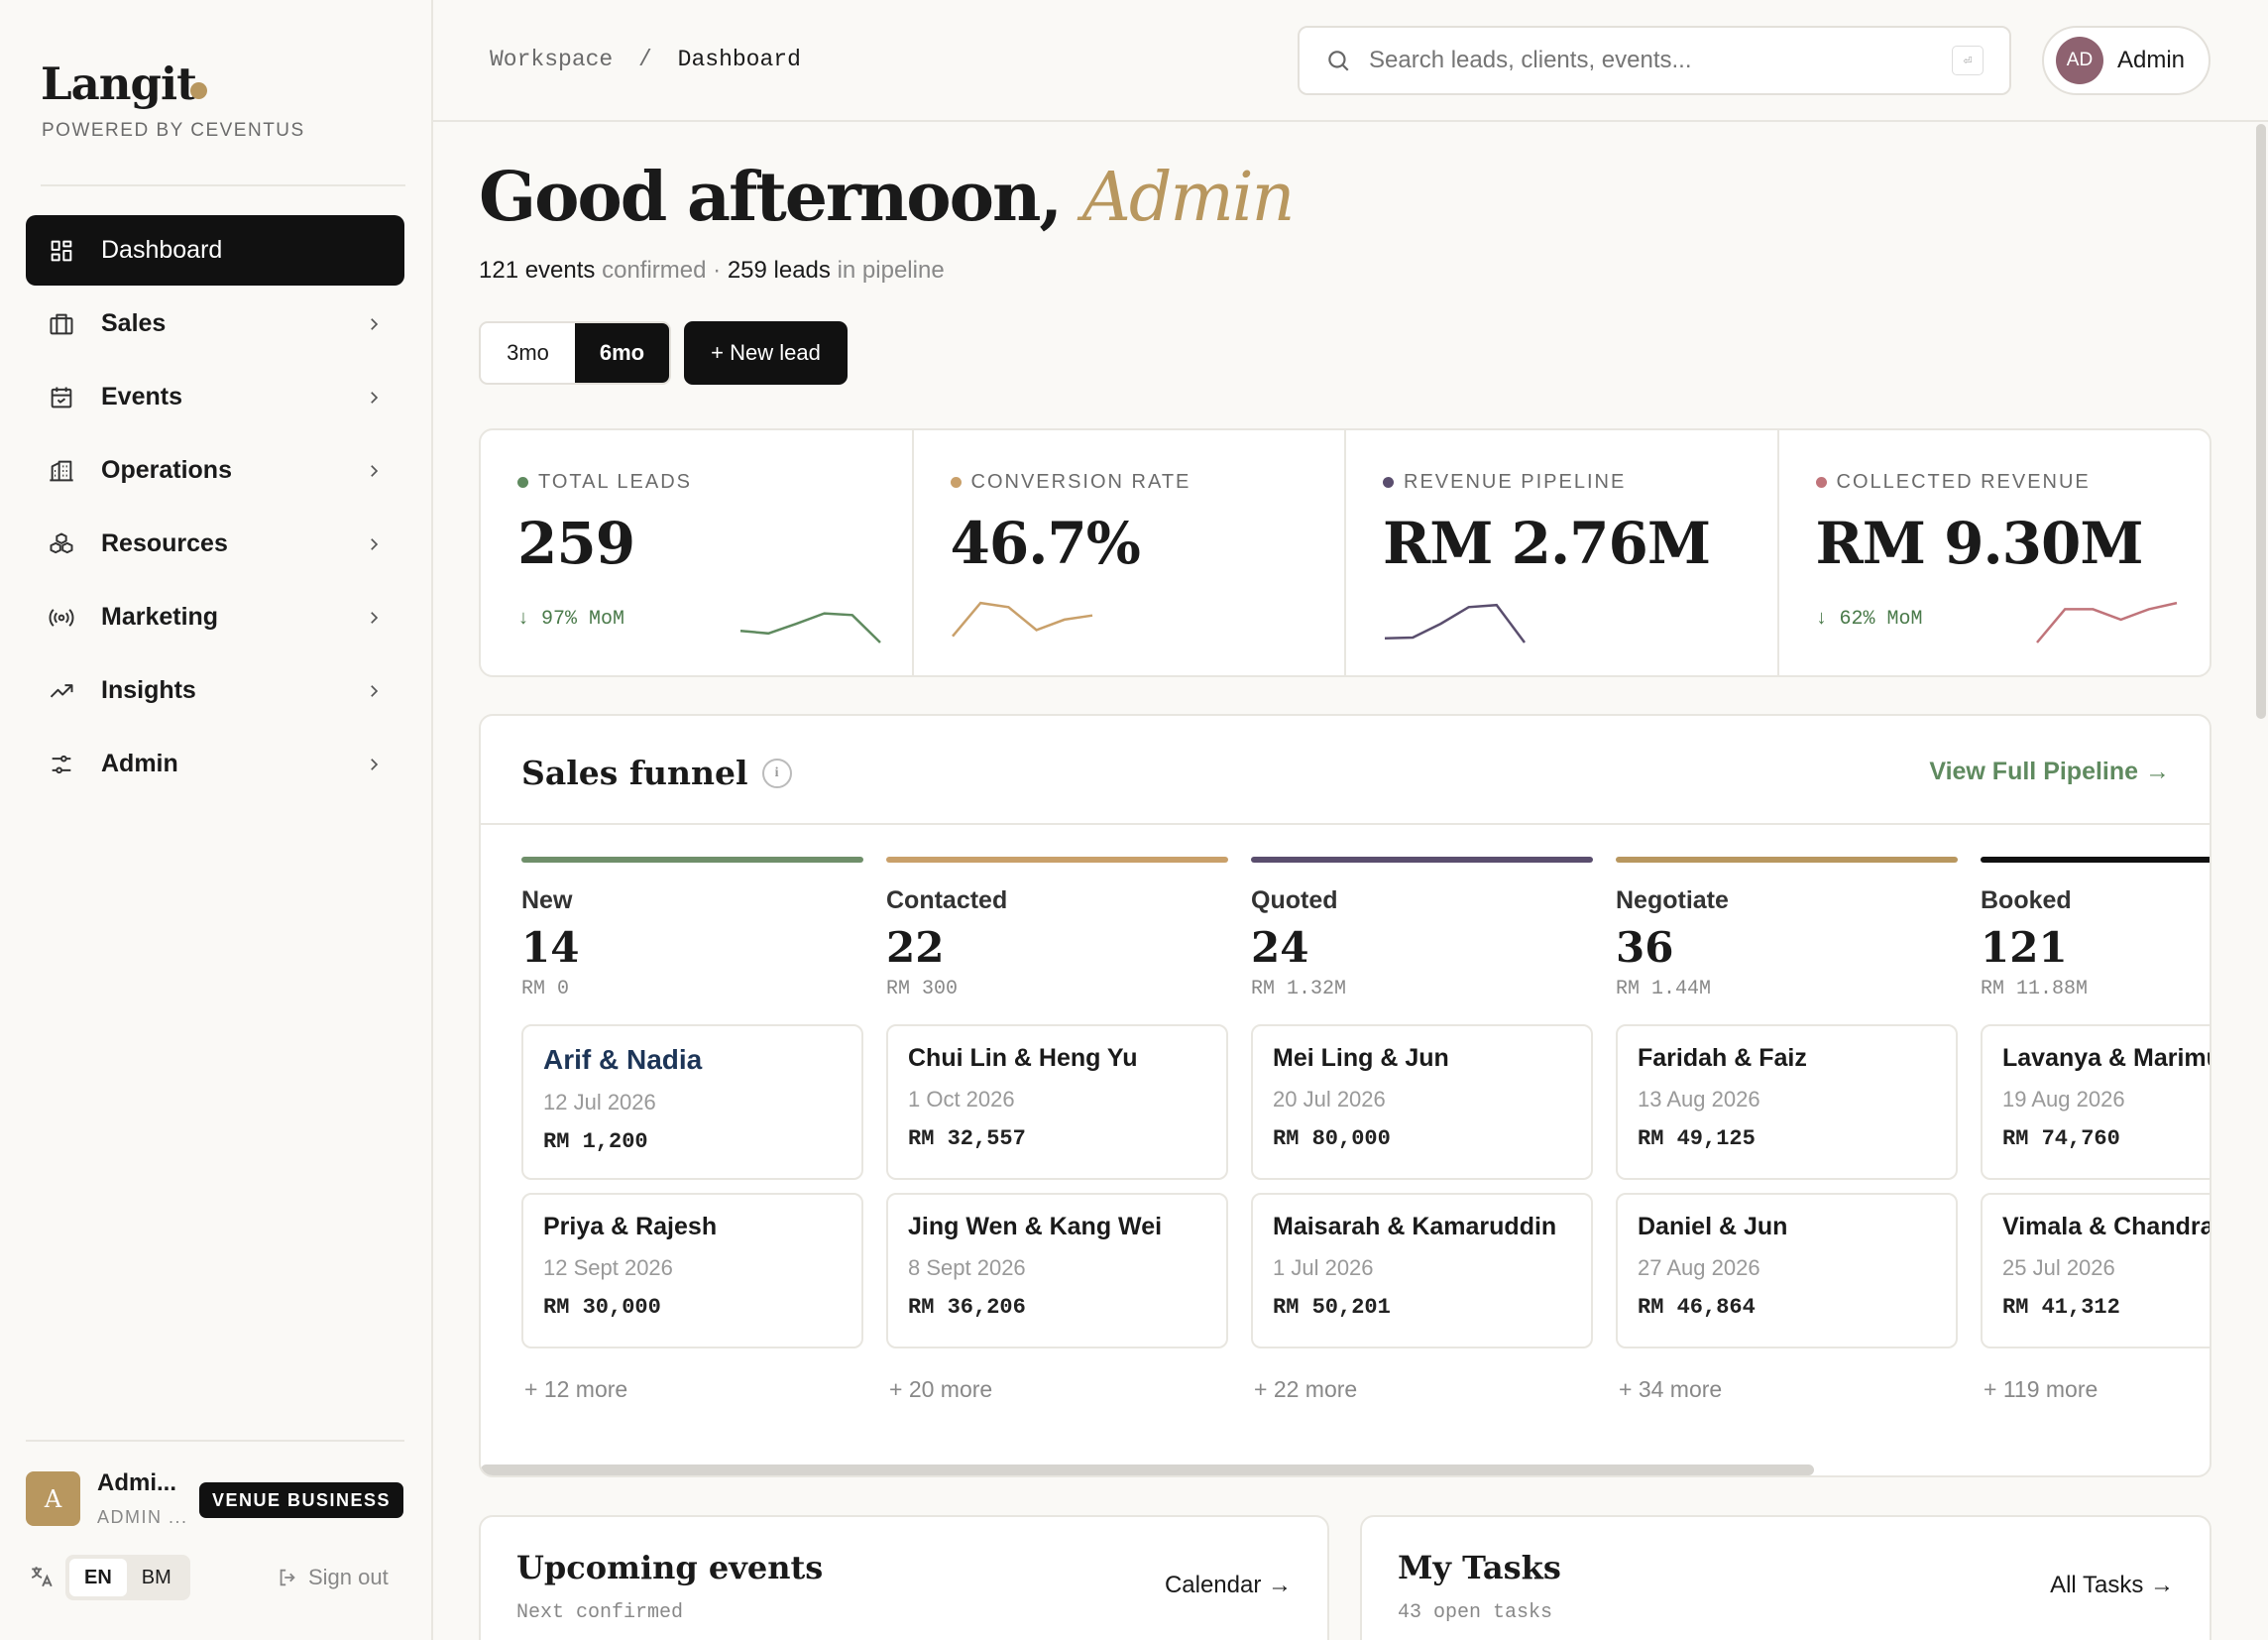 This screenshot has width=2268, height=1640. What do you see at coordinates (215, 544) in the screenshot?
I see `sidebar-item-resources: Resources` at bounding box center [215, 544].